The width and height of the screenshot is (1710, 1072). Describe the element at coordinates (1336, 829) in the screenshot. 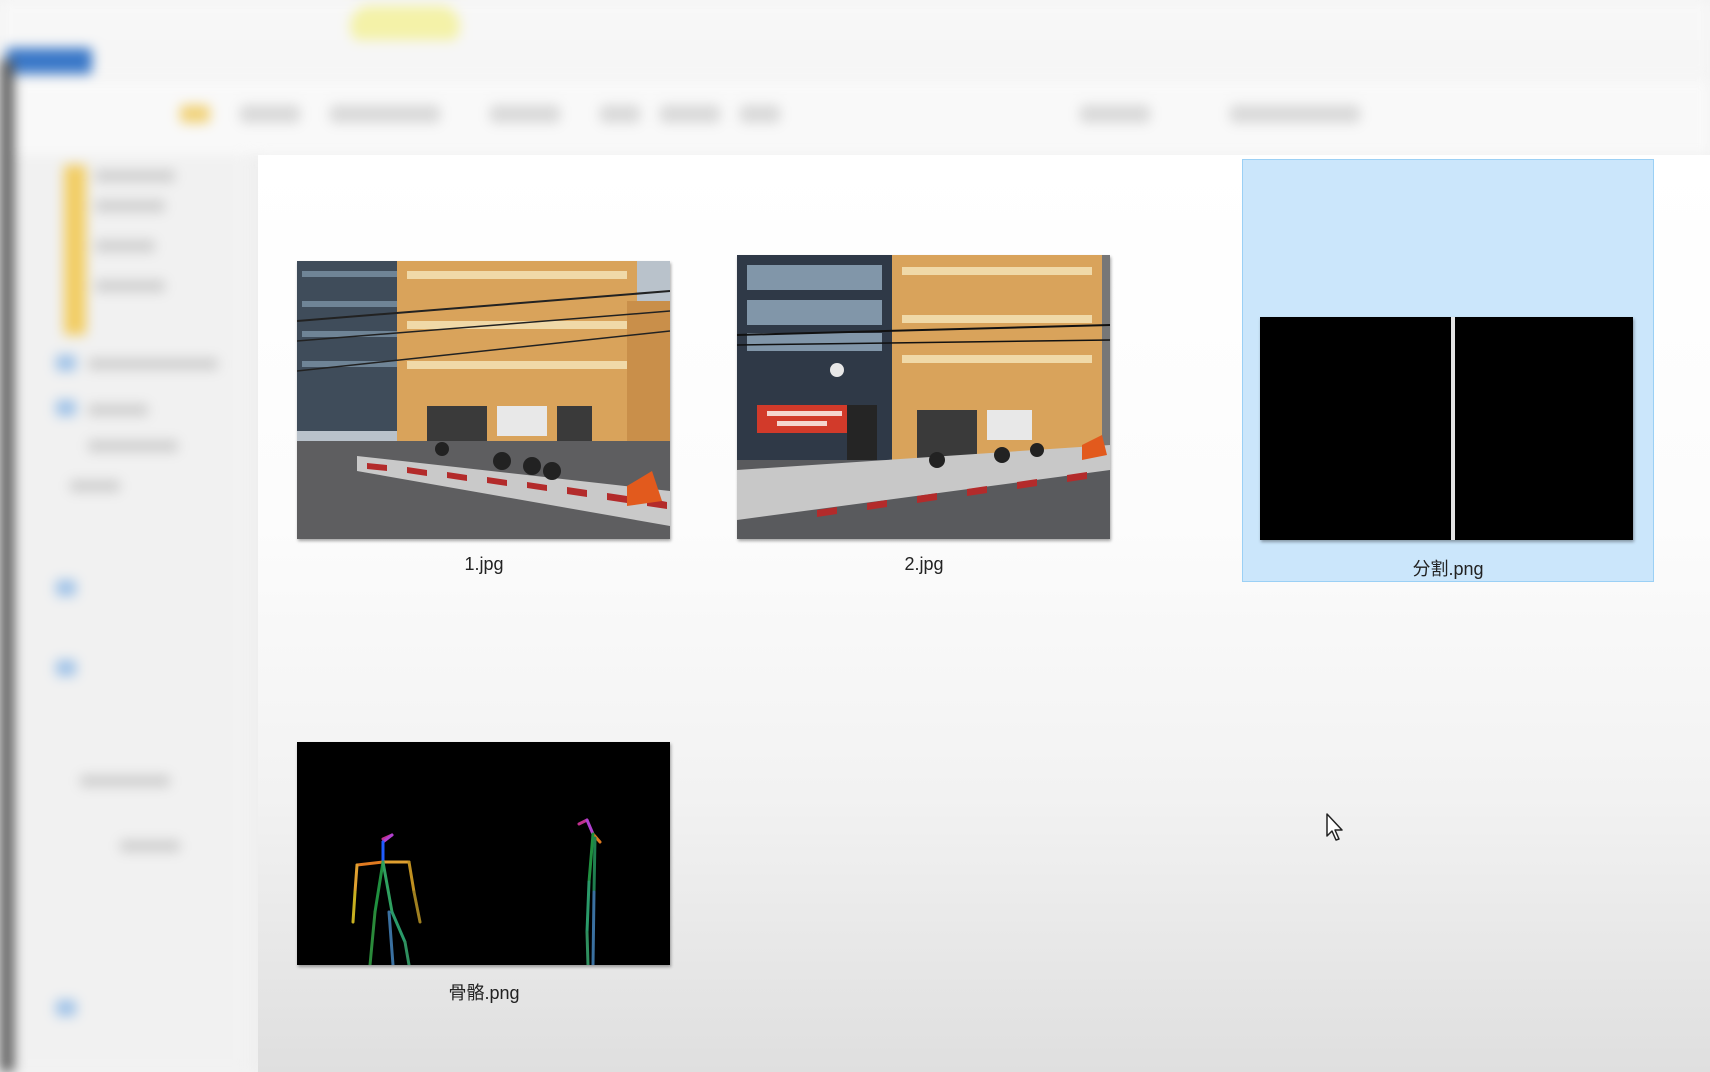

I see `arrow-cursor-icon` at that location.